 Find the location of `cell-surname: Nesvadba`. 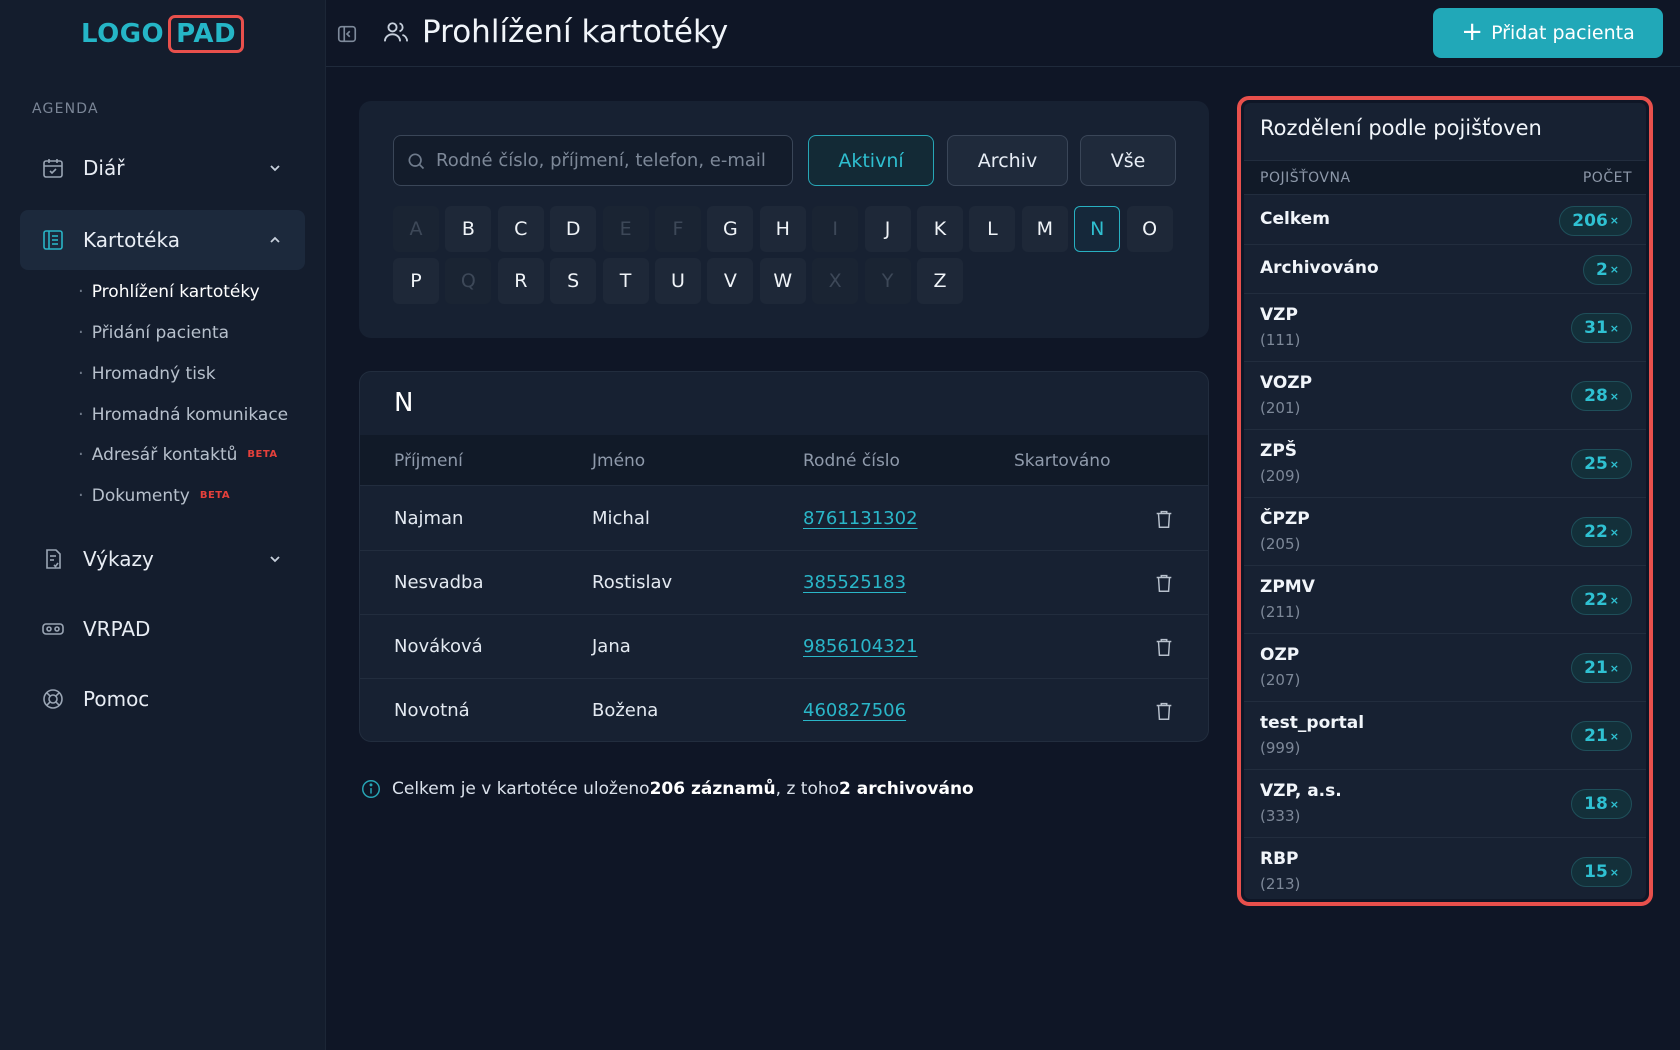

cell-surname: Nesvadba is located at coordinates (439, 582).